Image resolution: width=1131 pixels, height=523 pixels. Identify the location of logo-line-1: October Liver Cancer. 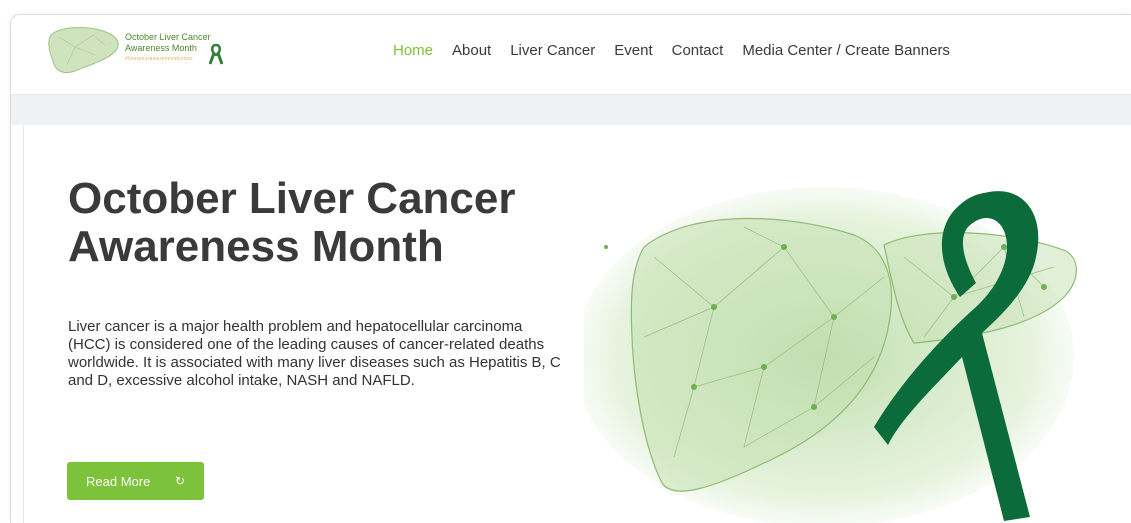
(168, 37).